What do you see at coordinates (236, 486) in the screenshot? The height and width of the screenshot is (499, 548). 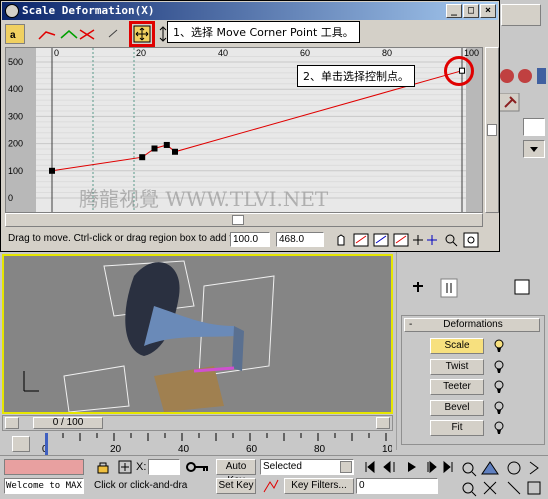 I see `set-key-button: Set Key` at bounding box center [236, 486].